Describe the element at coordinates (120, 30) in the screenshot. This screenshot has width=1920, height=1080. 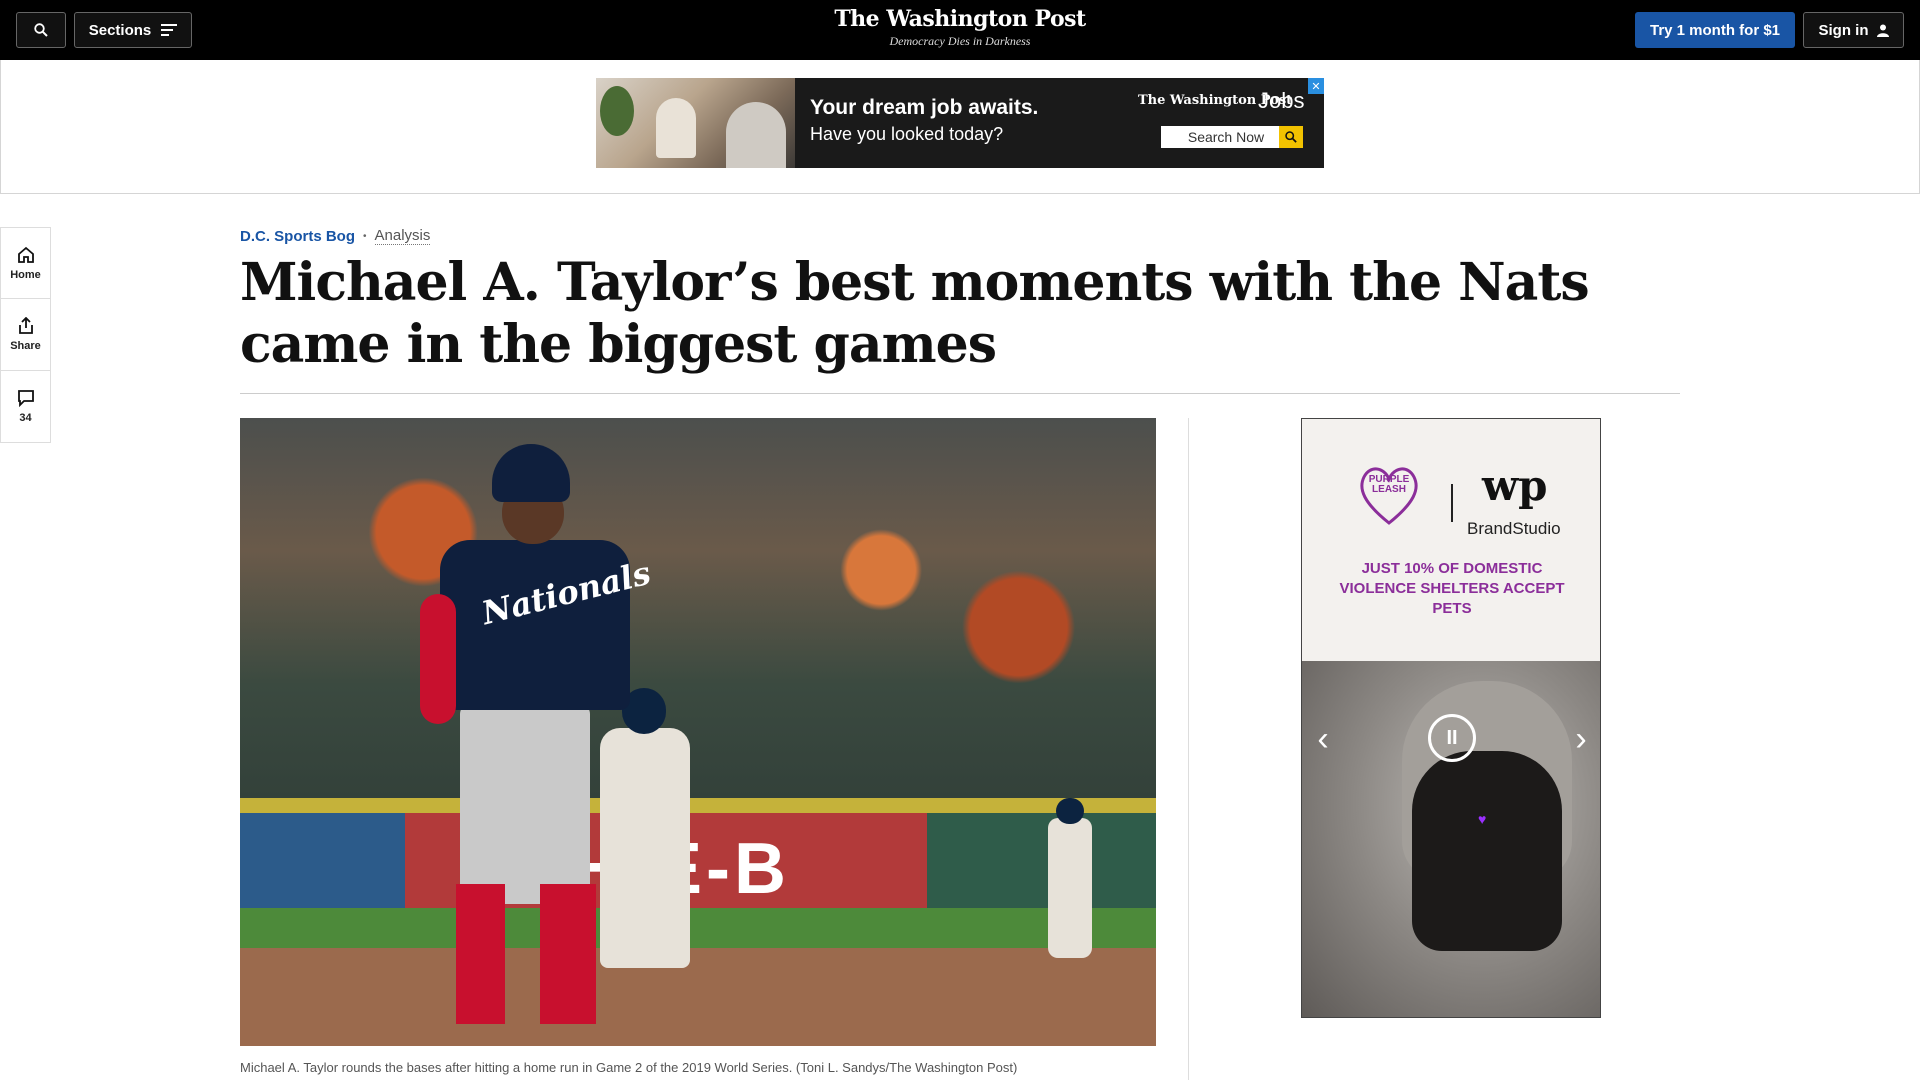
I see `sections-label: Sections` at that location.